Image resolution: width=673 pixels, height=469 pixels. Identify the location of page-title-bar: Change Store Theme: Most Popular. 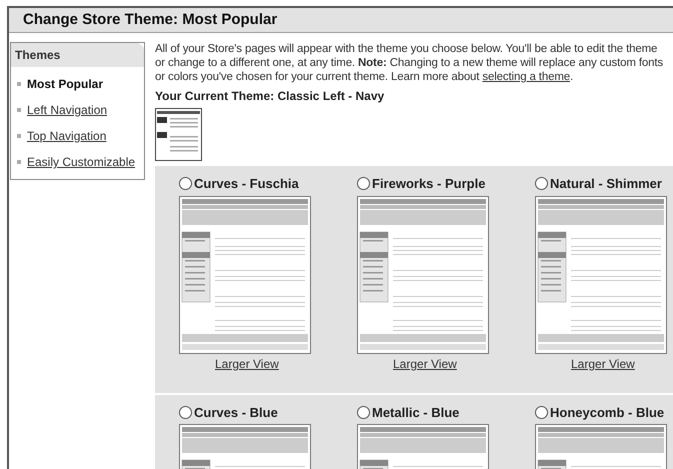
(341, 20).